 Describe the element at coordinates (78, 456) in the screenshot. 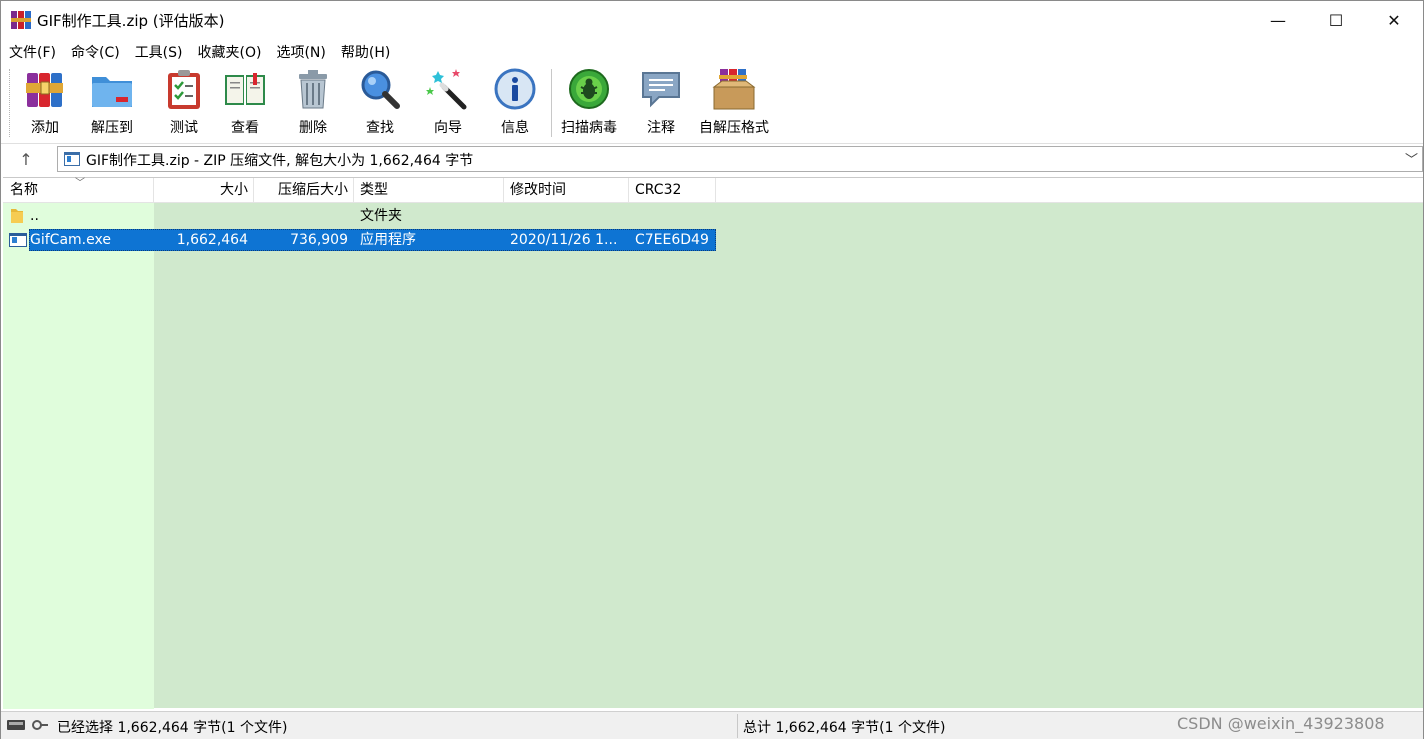

I see `name-column-background` at that location.